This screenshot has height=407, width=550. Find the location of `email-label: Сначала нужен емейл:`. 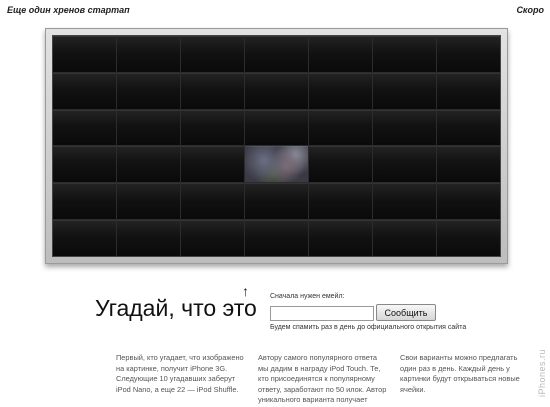

email-label: Сначала нужен емейл: is located at coordinates (307, 296).